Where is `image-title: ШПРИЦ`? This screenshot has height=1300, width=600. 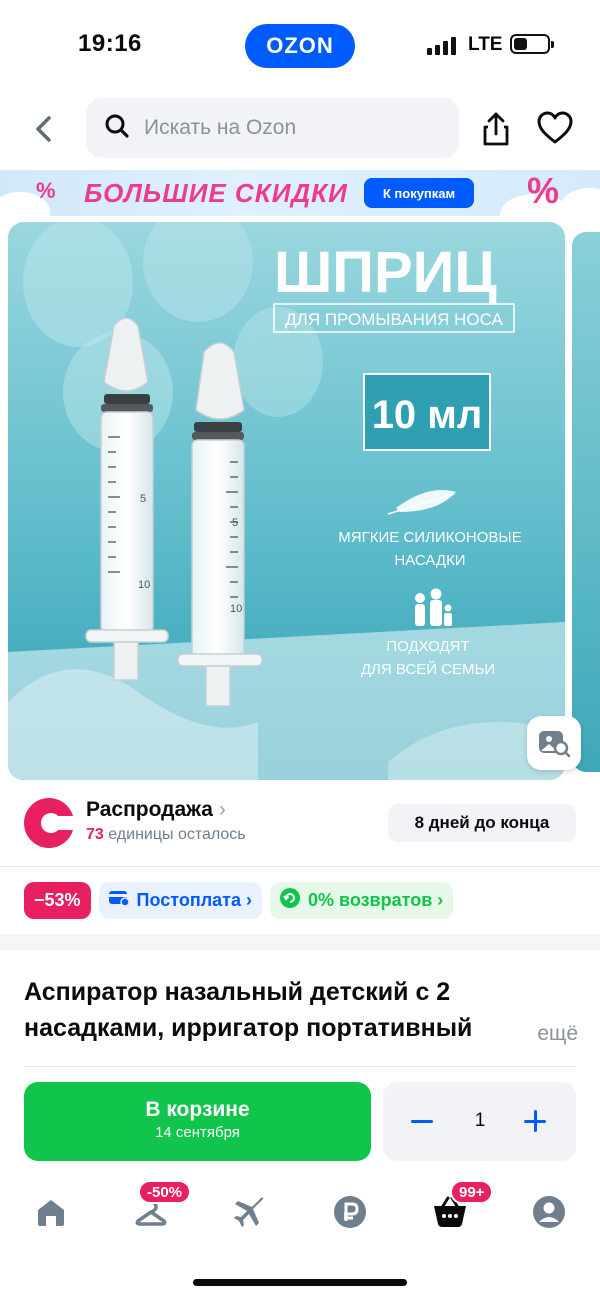 image-title: ШПРИЦ is located at coordinates (385, 272).